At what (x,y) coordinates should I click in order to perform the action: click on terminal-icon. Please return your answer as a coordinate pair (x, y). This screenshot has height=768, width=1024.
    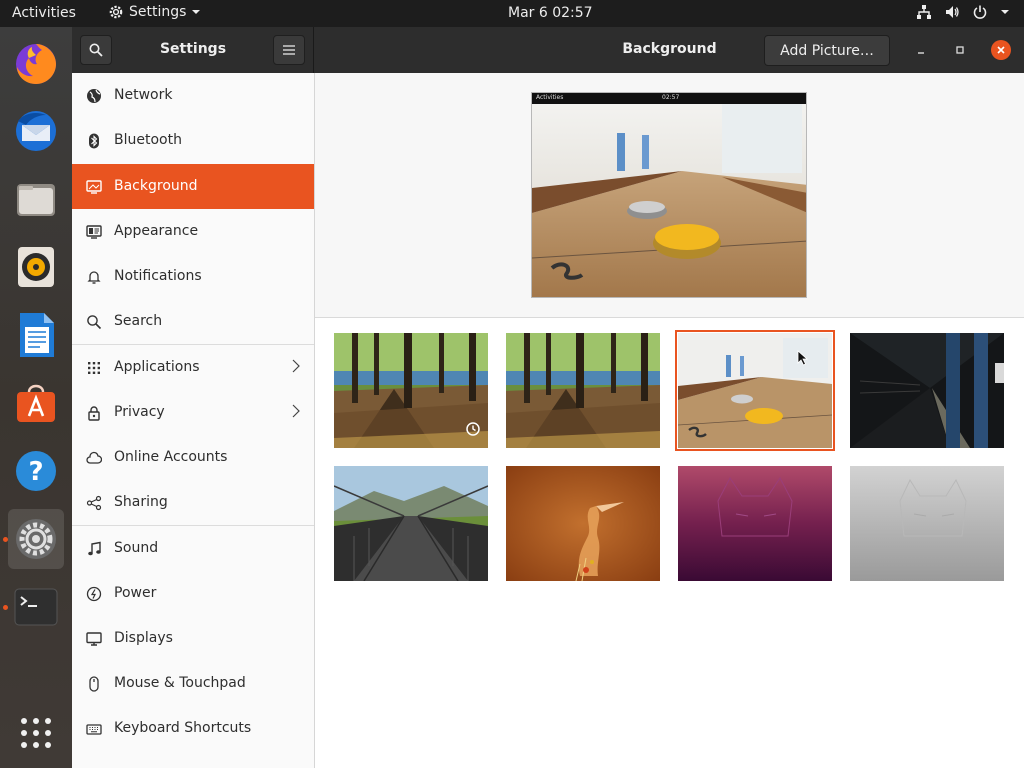
    Looking at the image, I should click on (36, 607).